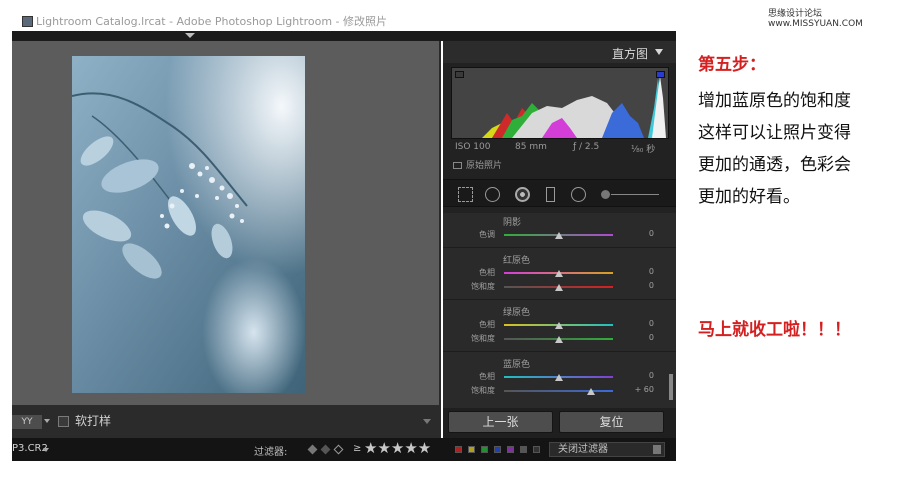 The image size is (900, 477). I want to click on star-rating-filter: ★★★★★, so click(397, 448).